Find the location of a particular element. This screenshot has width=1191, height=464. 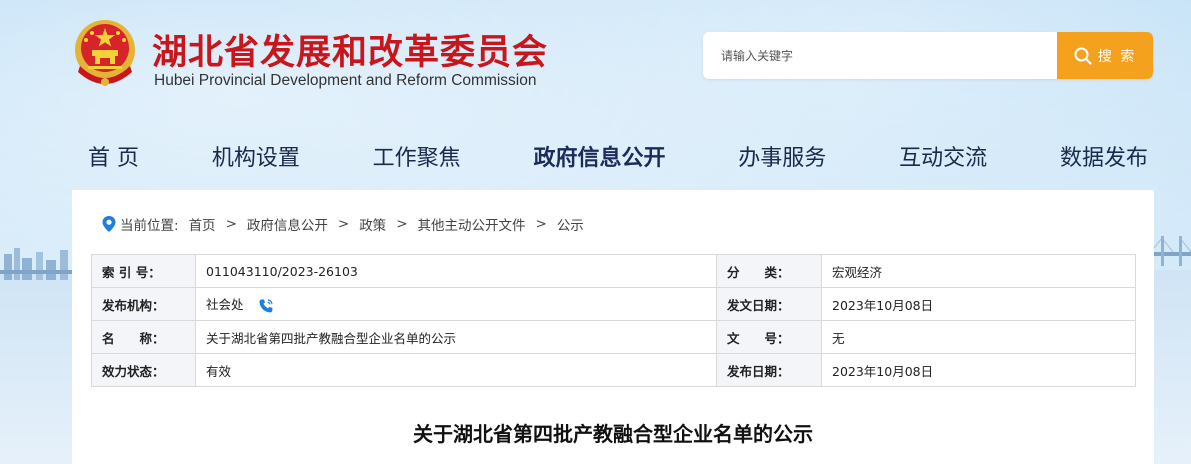

table-row: 效力状态： 有效 发布日期： 2023年10月08日 is located at coordinates (613, 370).